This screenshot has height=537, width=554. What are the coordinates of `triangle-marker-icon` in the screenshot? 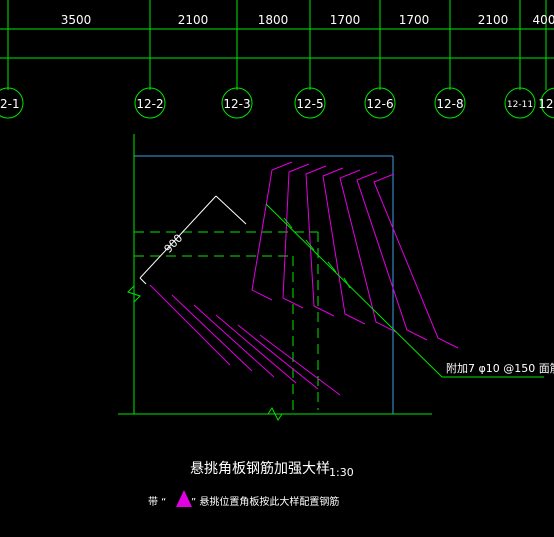 It's located at (184, 498).